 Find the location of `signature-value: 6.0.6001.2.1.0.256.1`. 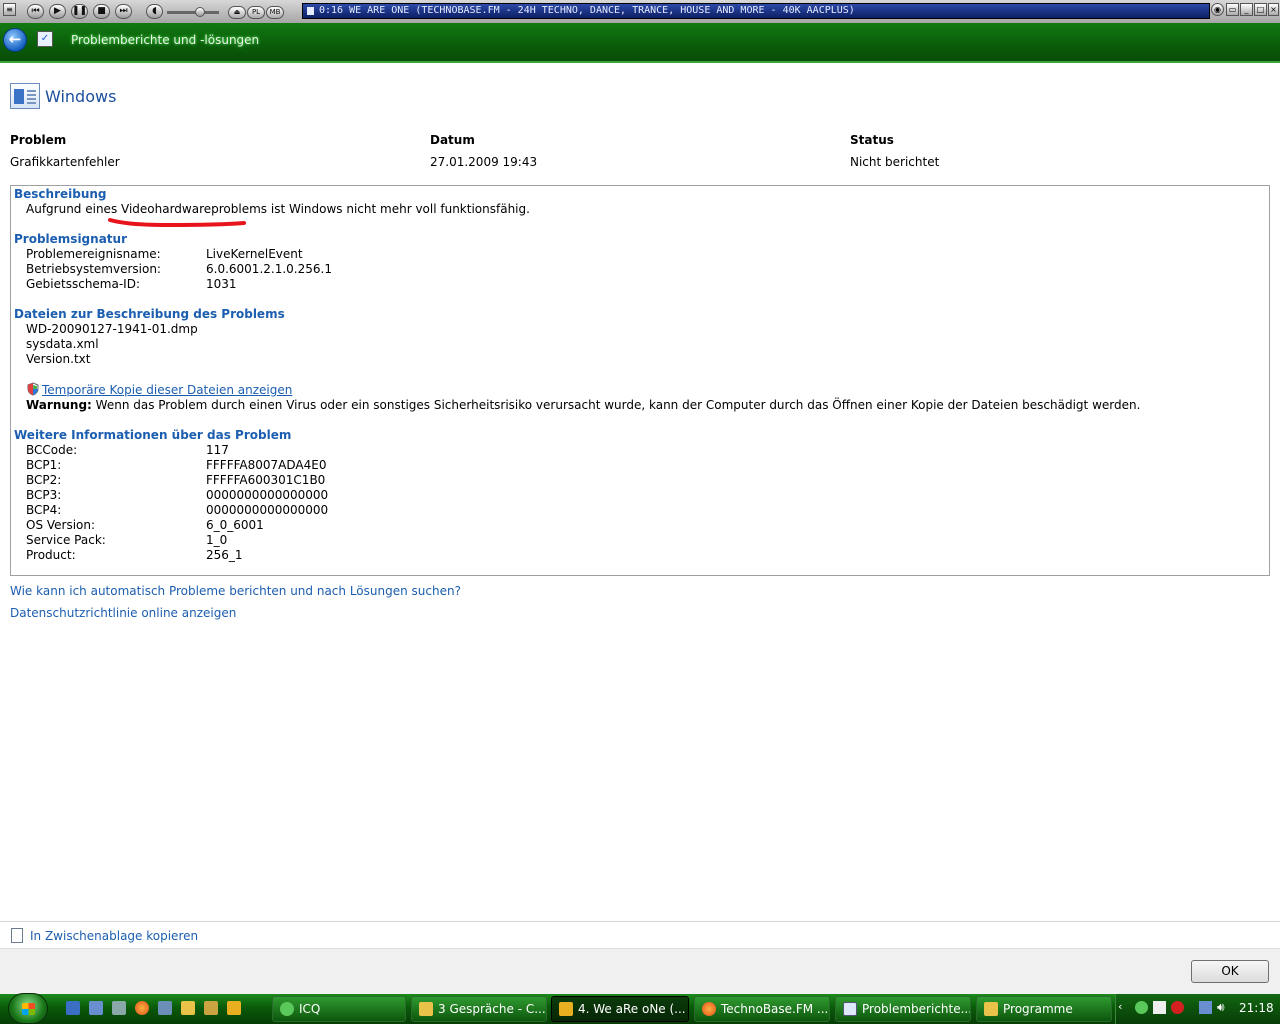

signature-value: 6.0.6001.2.1.0.256.1 is located at coordinates (269, 269).